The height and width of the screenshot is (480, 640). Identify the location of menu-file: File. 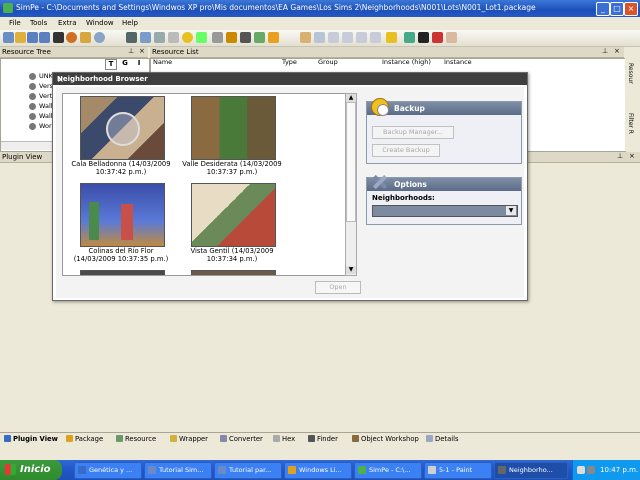
(15, 23).